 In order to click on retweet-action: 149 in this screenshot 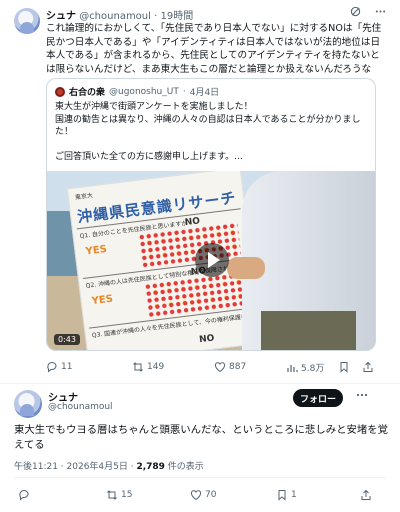, I will do `click(148, 367)`.